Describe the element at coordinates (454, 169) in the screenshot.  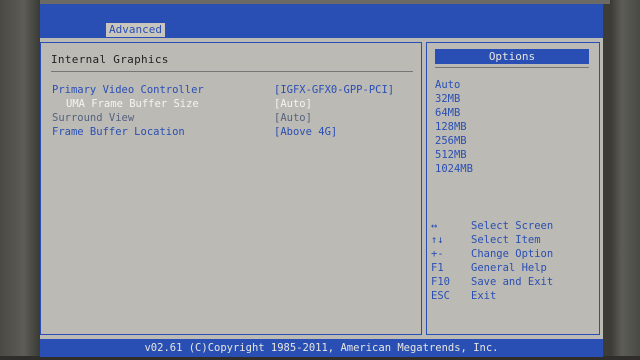
I see `option-item: 1024MB` at that location.